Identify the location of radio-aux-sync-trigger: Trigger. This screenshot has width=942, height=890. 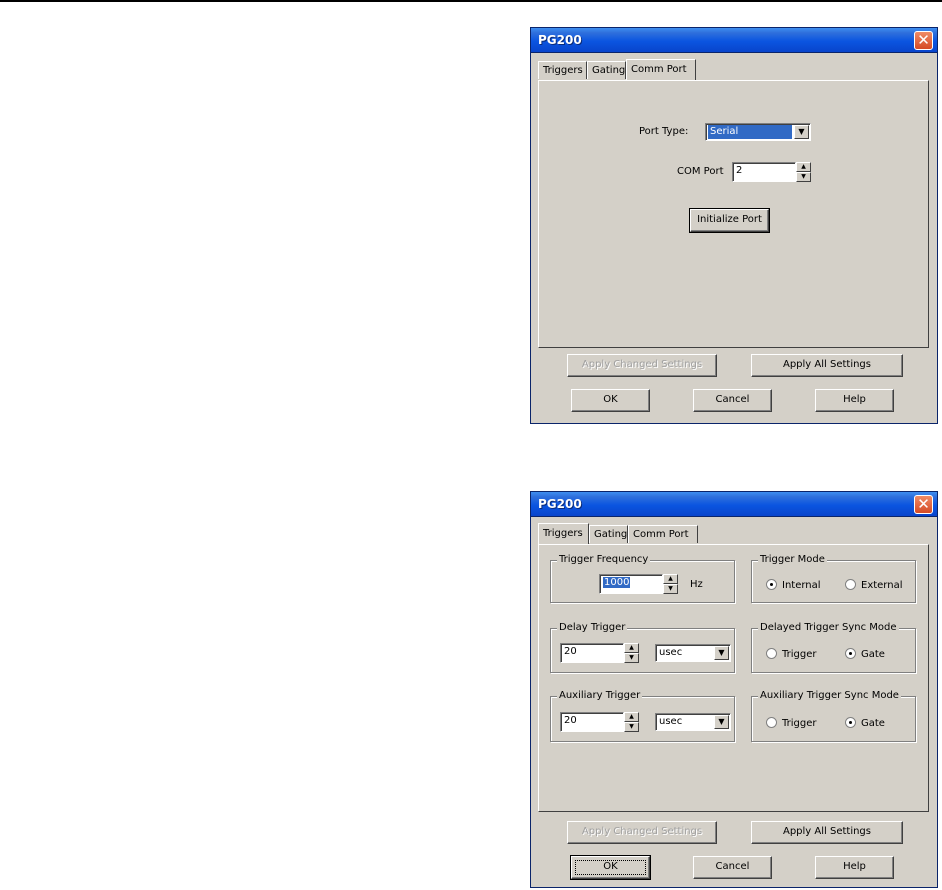
(791, 723).